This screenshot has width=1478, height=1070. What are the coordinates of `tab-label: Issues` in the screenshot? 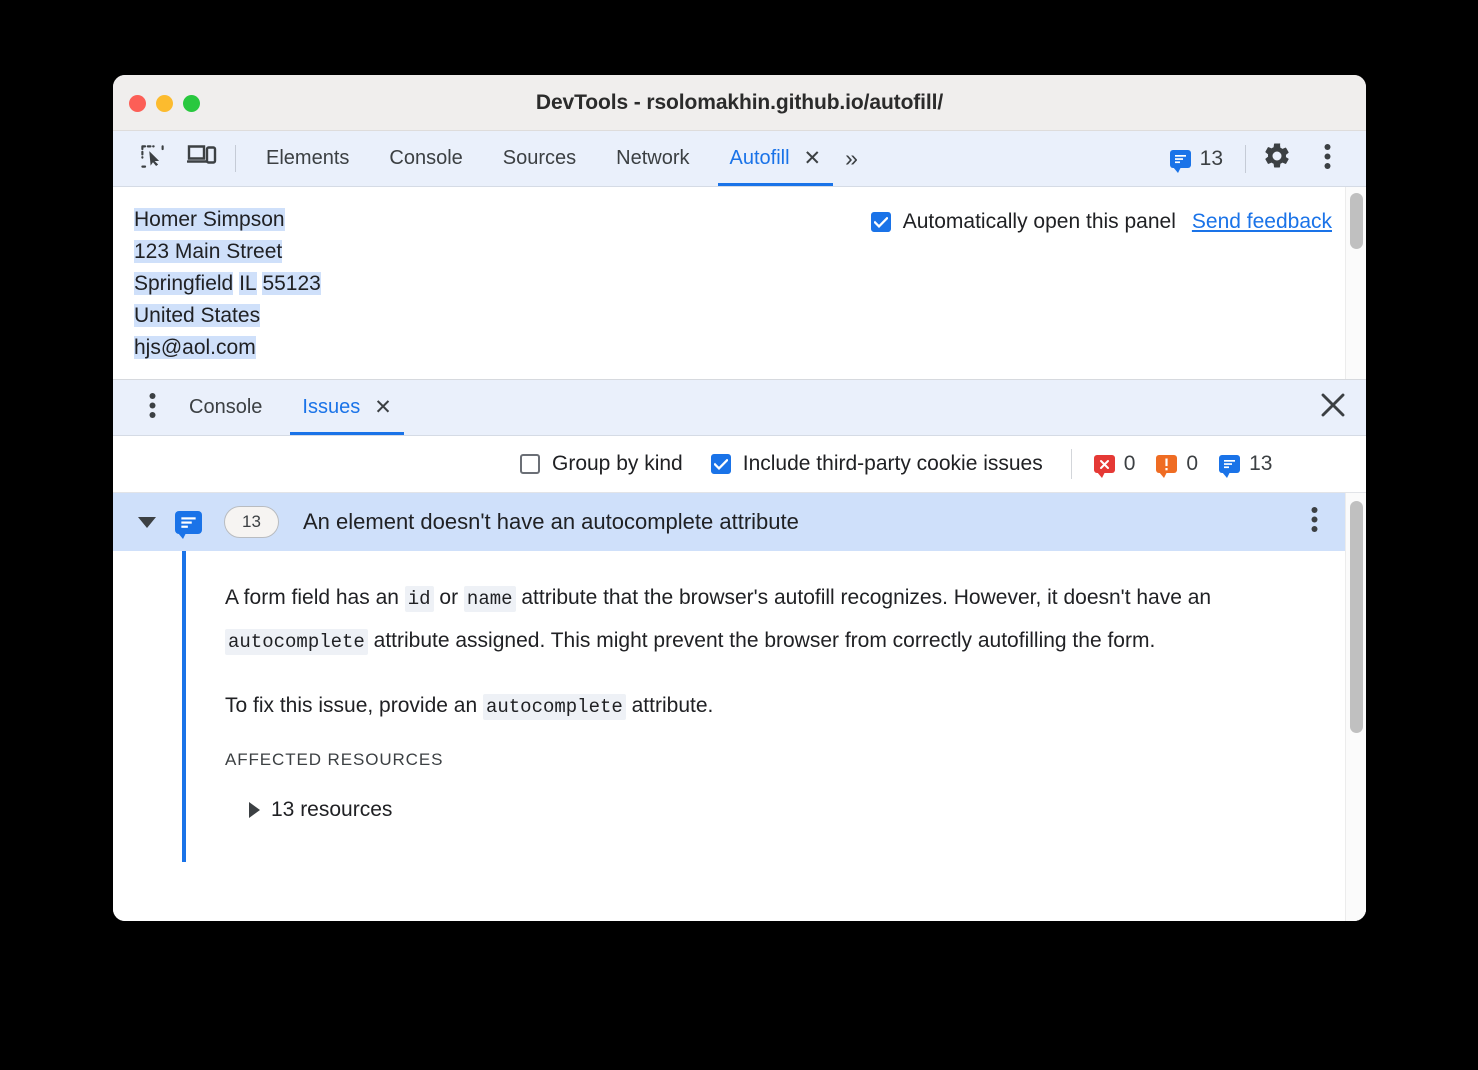 It's located at (331, 407).